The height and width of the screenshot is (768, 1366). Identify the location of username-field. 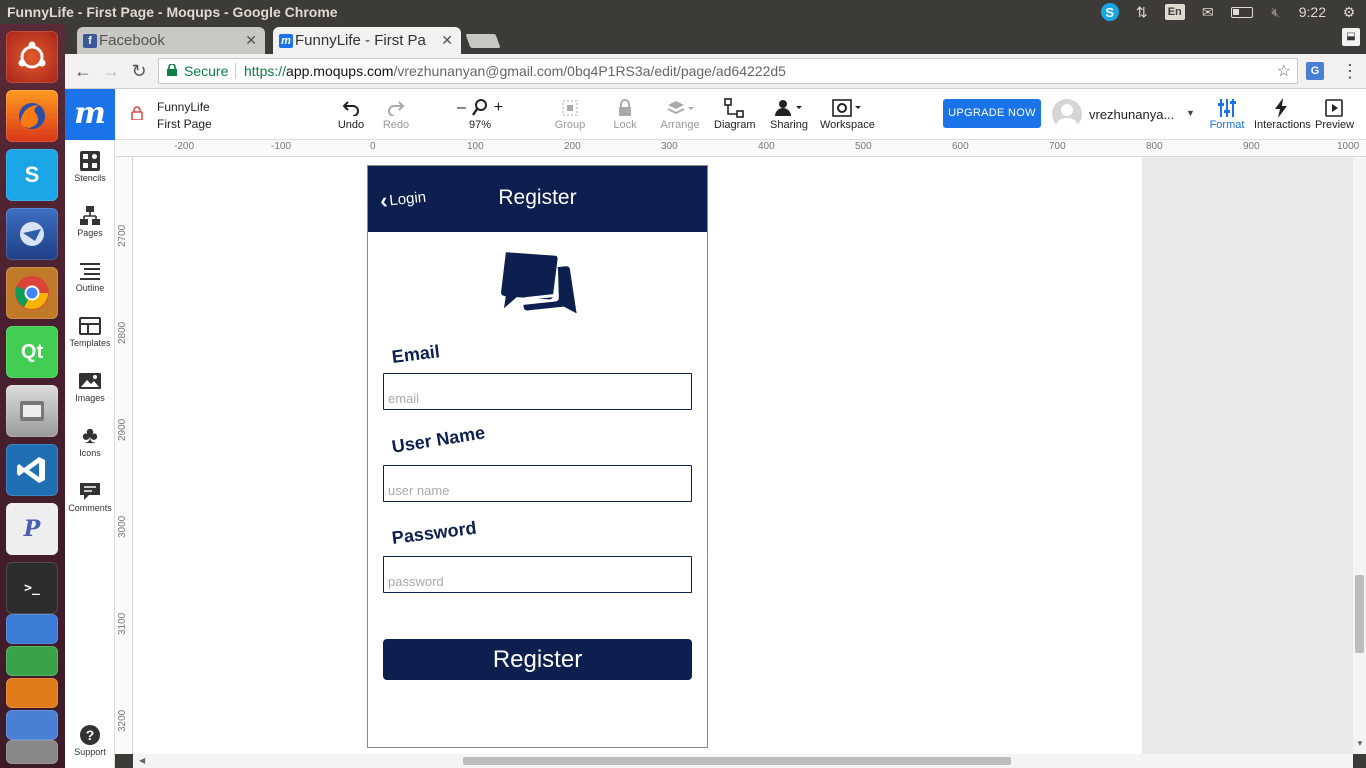
(537, 483).